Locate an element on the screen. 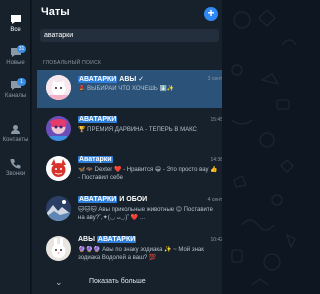  rail-badge-new: 31 is located at coordinates (21, 49).